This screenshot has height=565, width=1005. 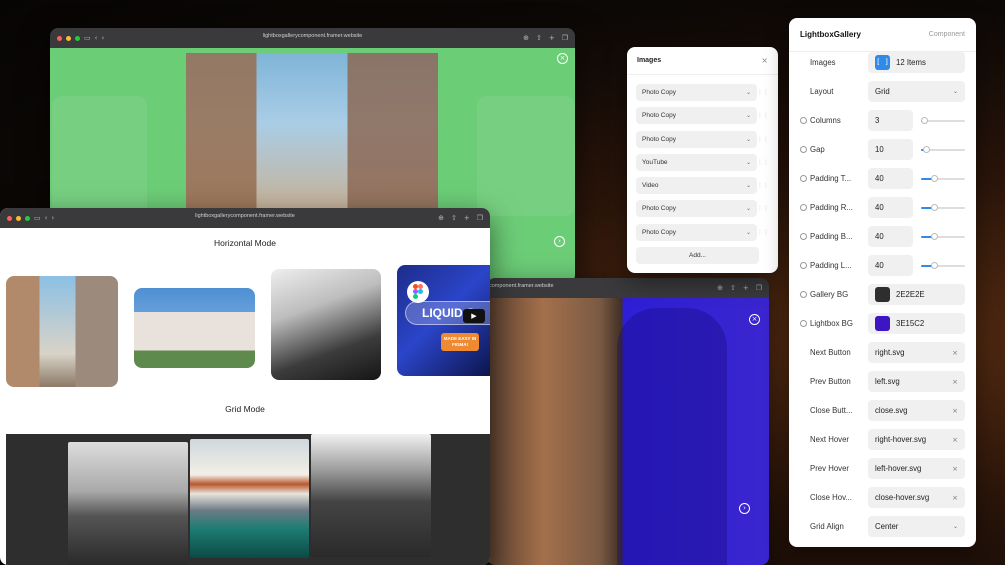 I want to click on gallery-bg-color-field: 2E2E2E, so click(x=916, y=294).